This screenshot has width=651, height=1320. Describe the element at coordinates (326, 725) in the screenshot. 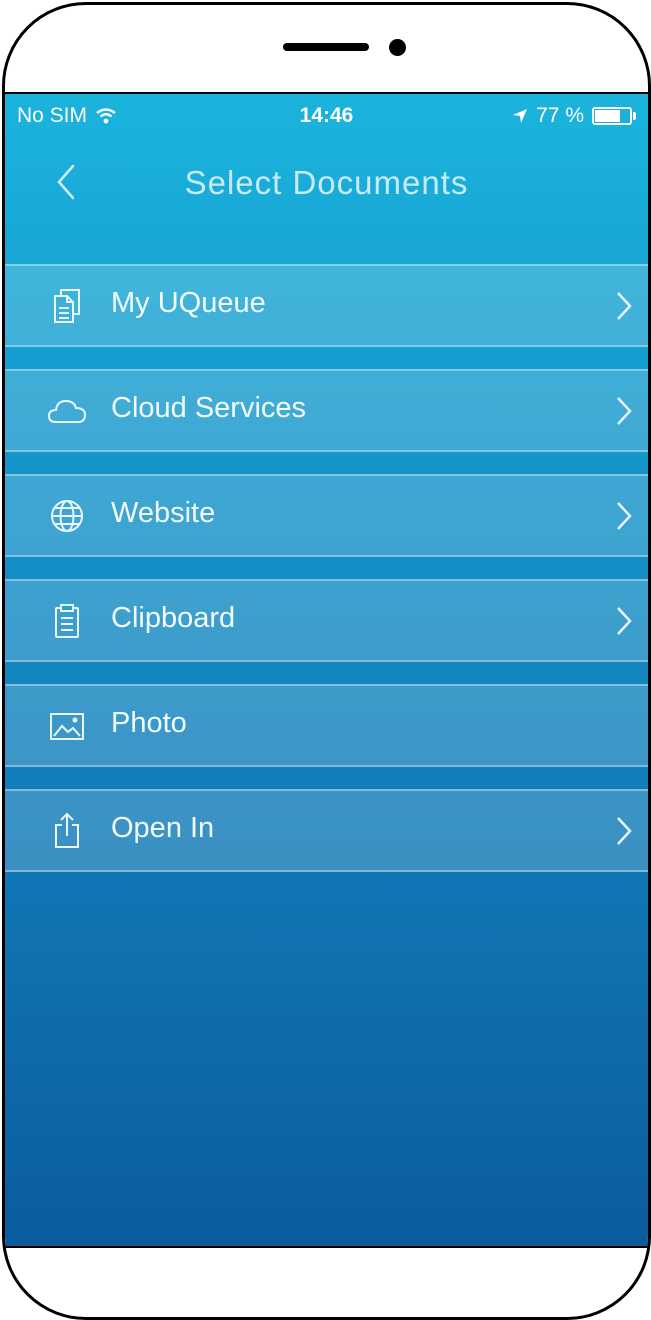

I see `menu-item-photo: Photo` at that location.